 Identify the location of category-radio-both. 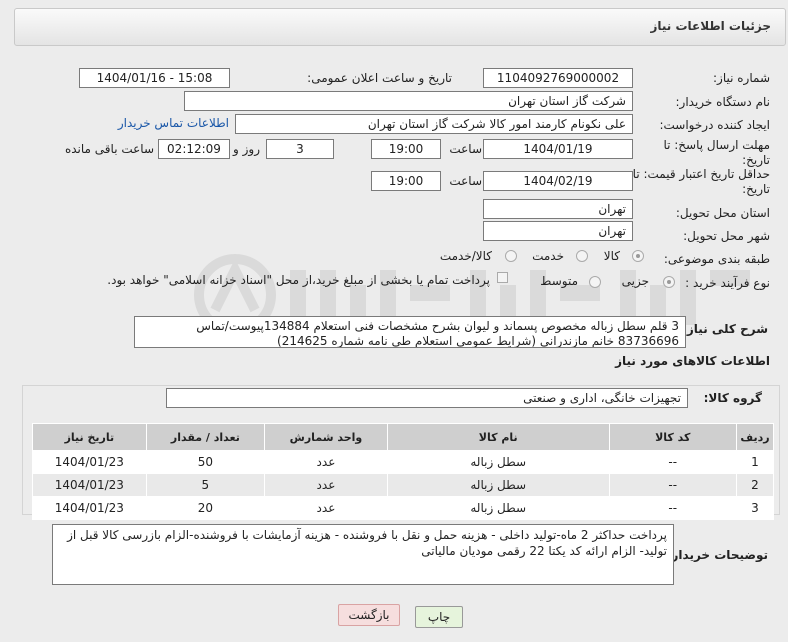
(511, 256).